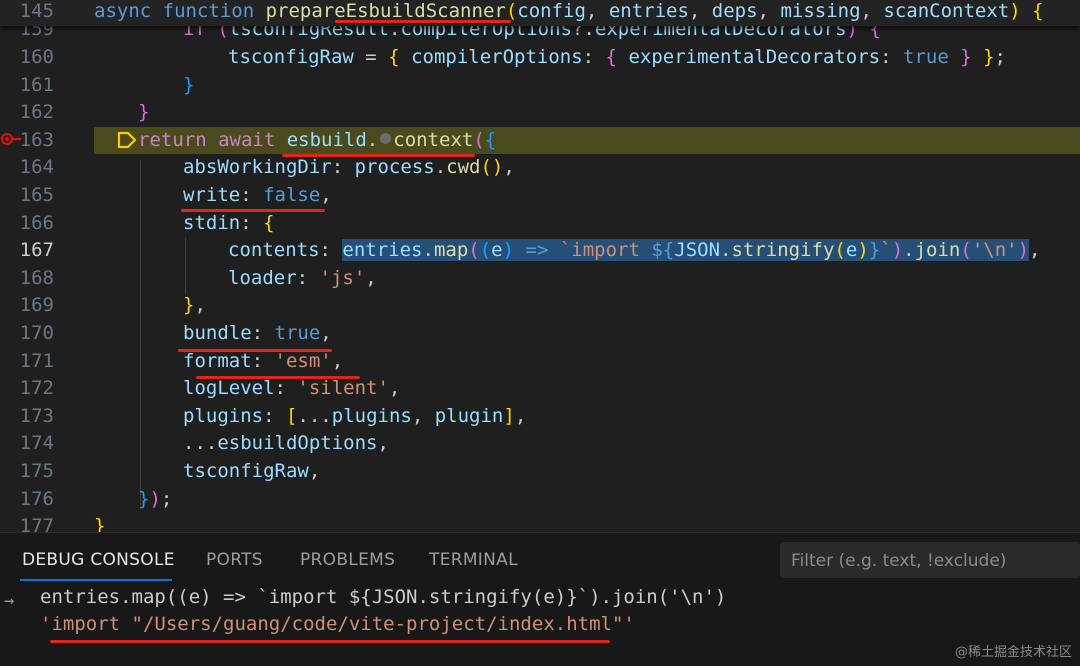 The height and width of the screenshot is (666, 1080). Describe the element at coordinates (36, 167) in the screenshot. I see `line-number: 164` at that location.